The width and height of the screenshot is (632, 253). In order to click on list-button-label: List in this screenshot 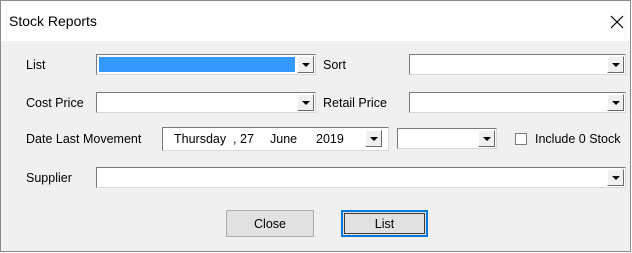, I will do `click(384, 223)`.